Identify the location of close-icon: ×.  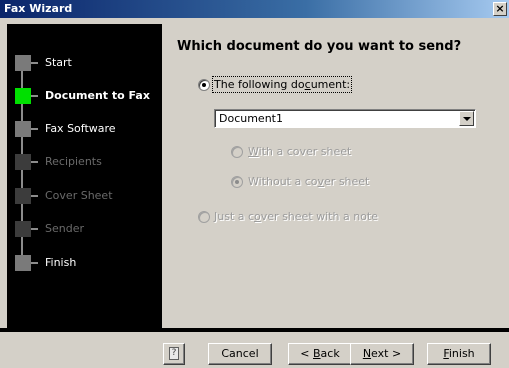
(500, 8).